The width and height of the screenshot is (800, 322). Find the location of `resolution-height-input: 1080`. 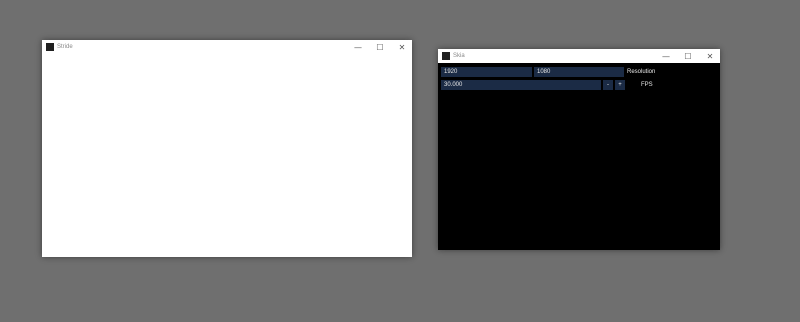

resolution-height-input: 1080 is located at coordinates (579, 72).